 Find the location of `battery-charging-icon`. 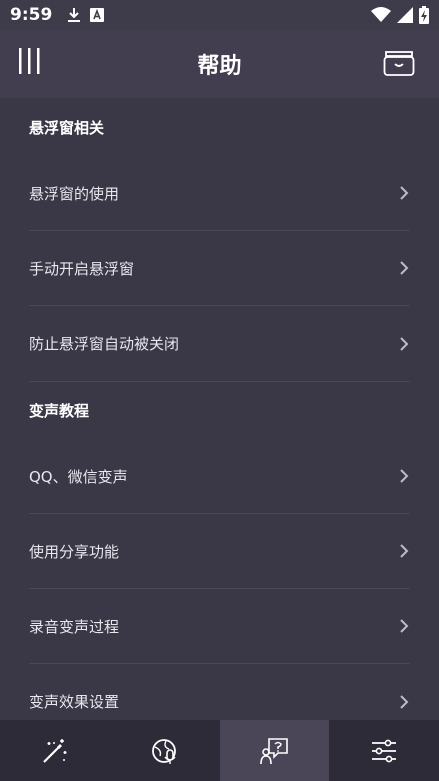

battery-charging-icon is located at coordinates (424, 15).